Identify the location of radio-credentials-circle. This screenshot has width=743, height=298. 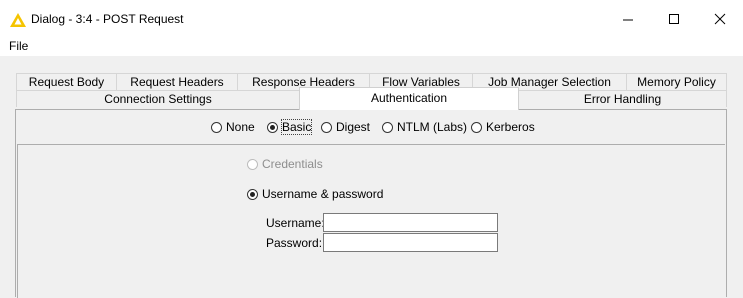
(252, 164).